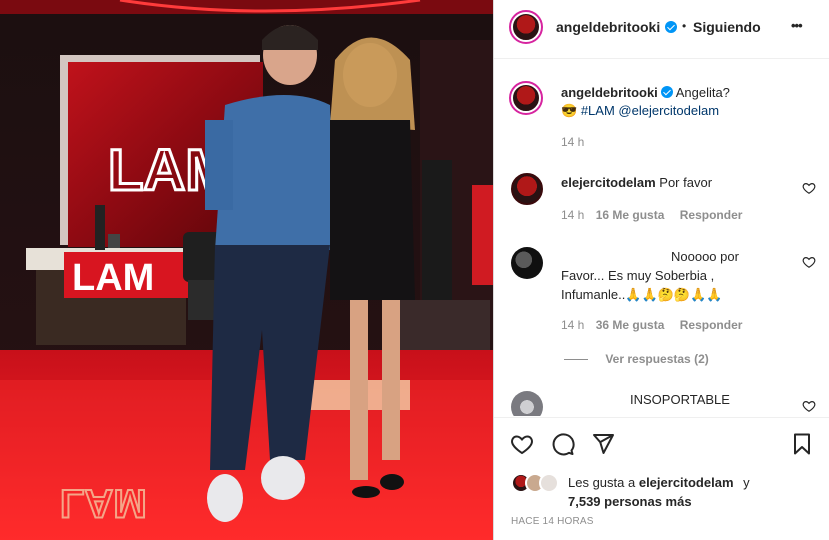 Image resolution: width=829 pixels, height=540 pixels. Describe the element at coordinates (668, 110) in the screenshot. I see `mention-link: @elejercitodelam` at that location.